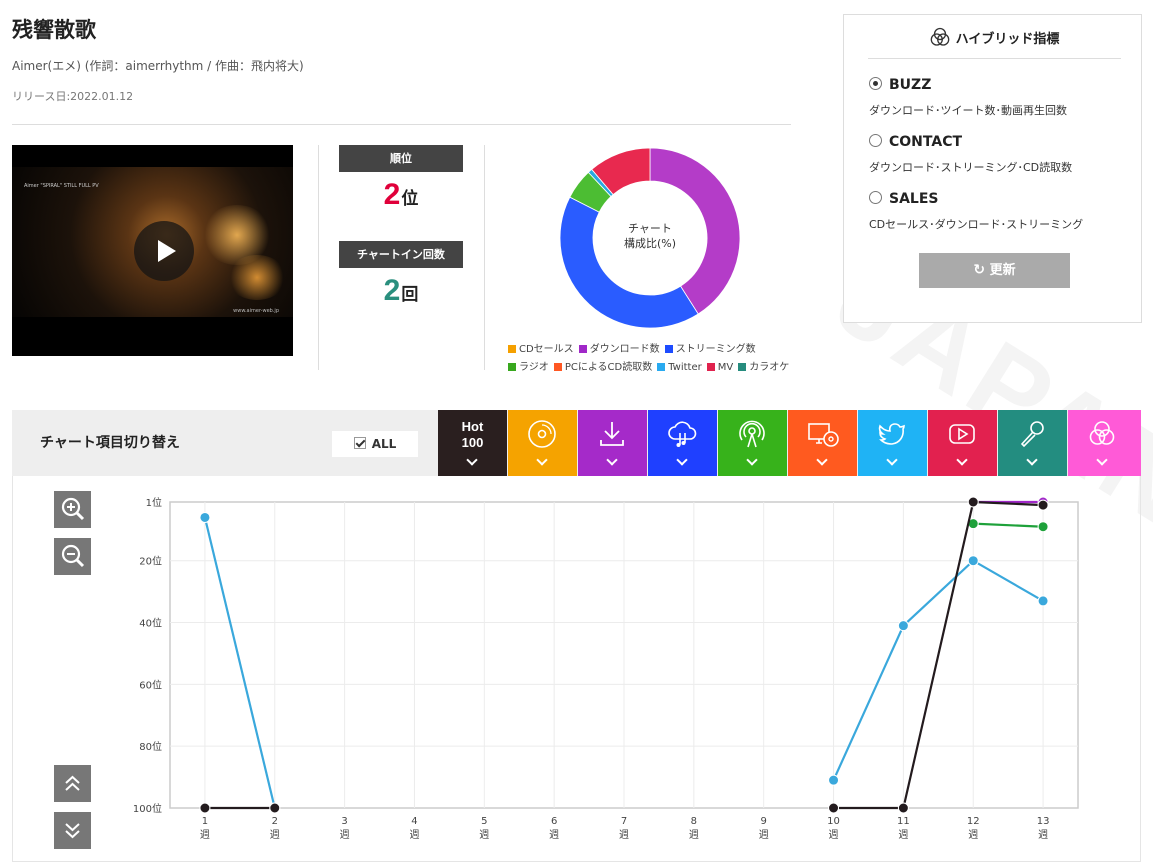 The width and height of the screenshot is (1153, 862). What do you see at coordinates (752, 443) in the screenshot?
I see `category-radio-button` at bounding box center [752, 443].